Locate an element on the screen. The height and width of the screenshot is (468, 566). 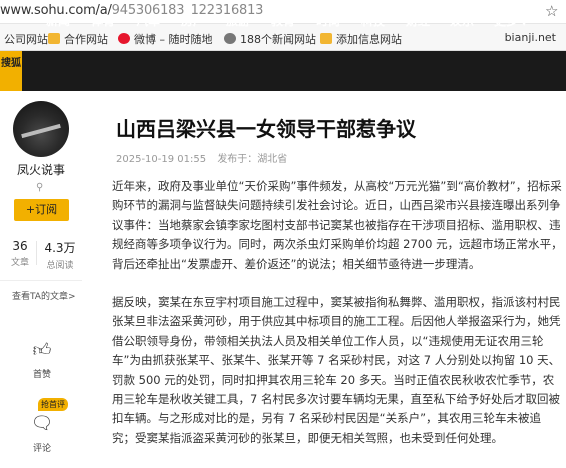
nav-item-education: 教育 is located at coordinates (283, 20).